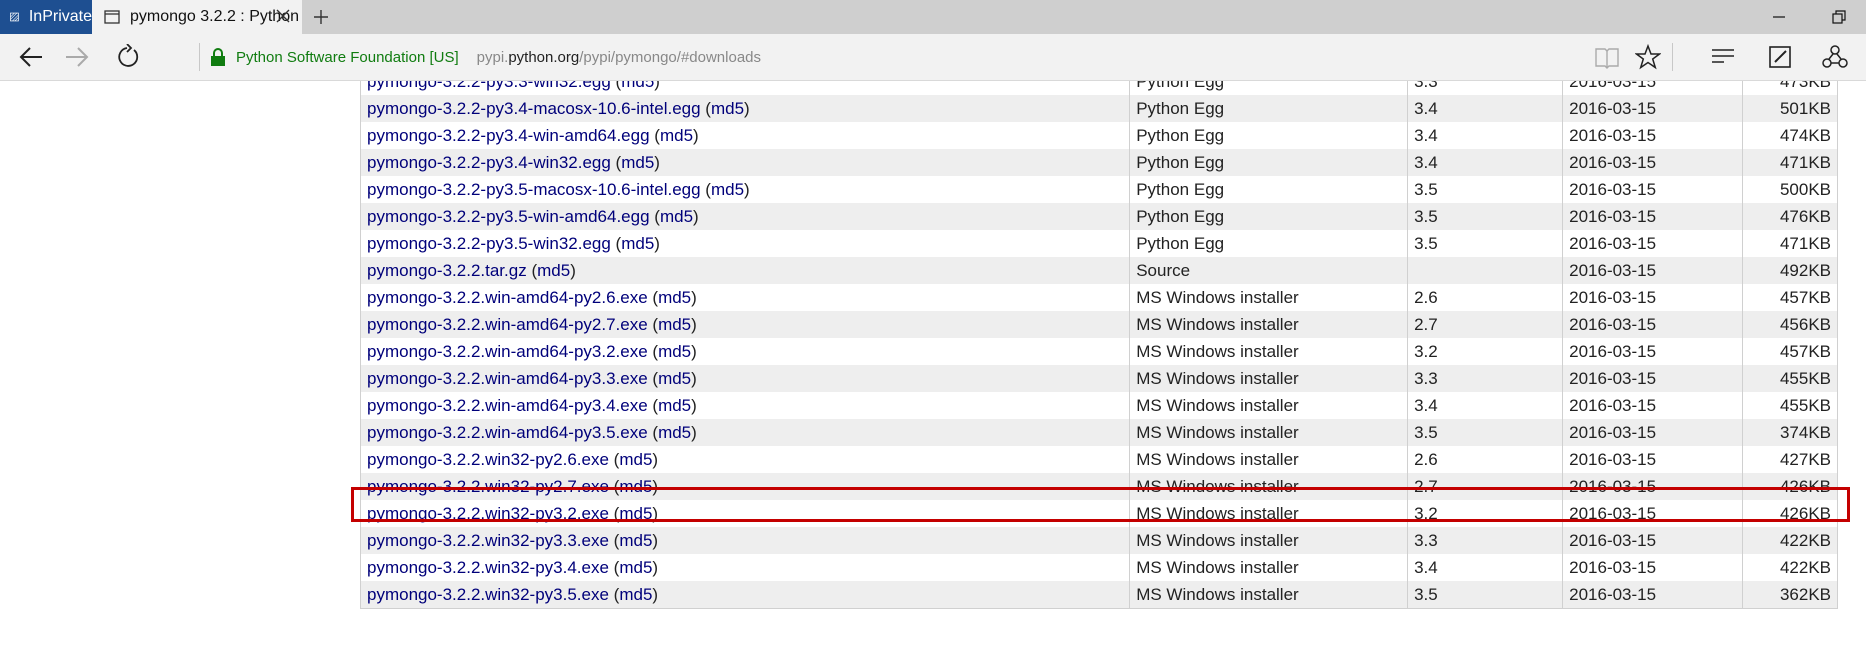 Image resolution: width=1866 pixels, height=656 pixels. I want to click on file-cell: pymongo-3.2.2.win-amd64-py3.5.exe (md5), so click(745, 432).